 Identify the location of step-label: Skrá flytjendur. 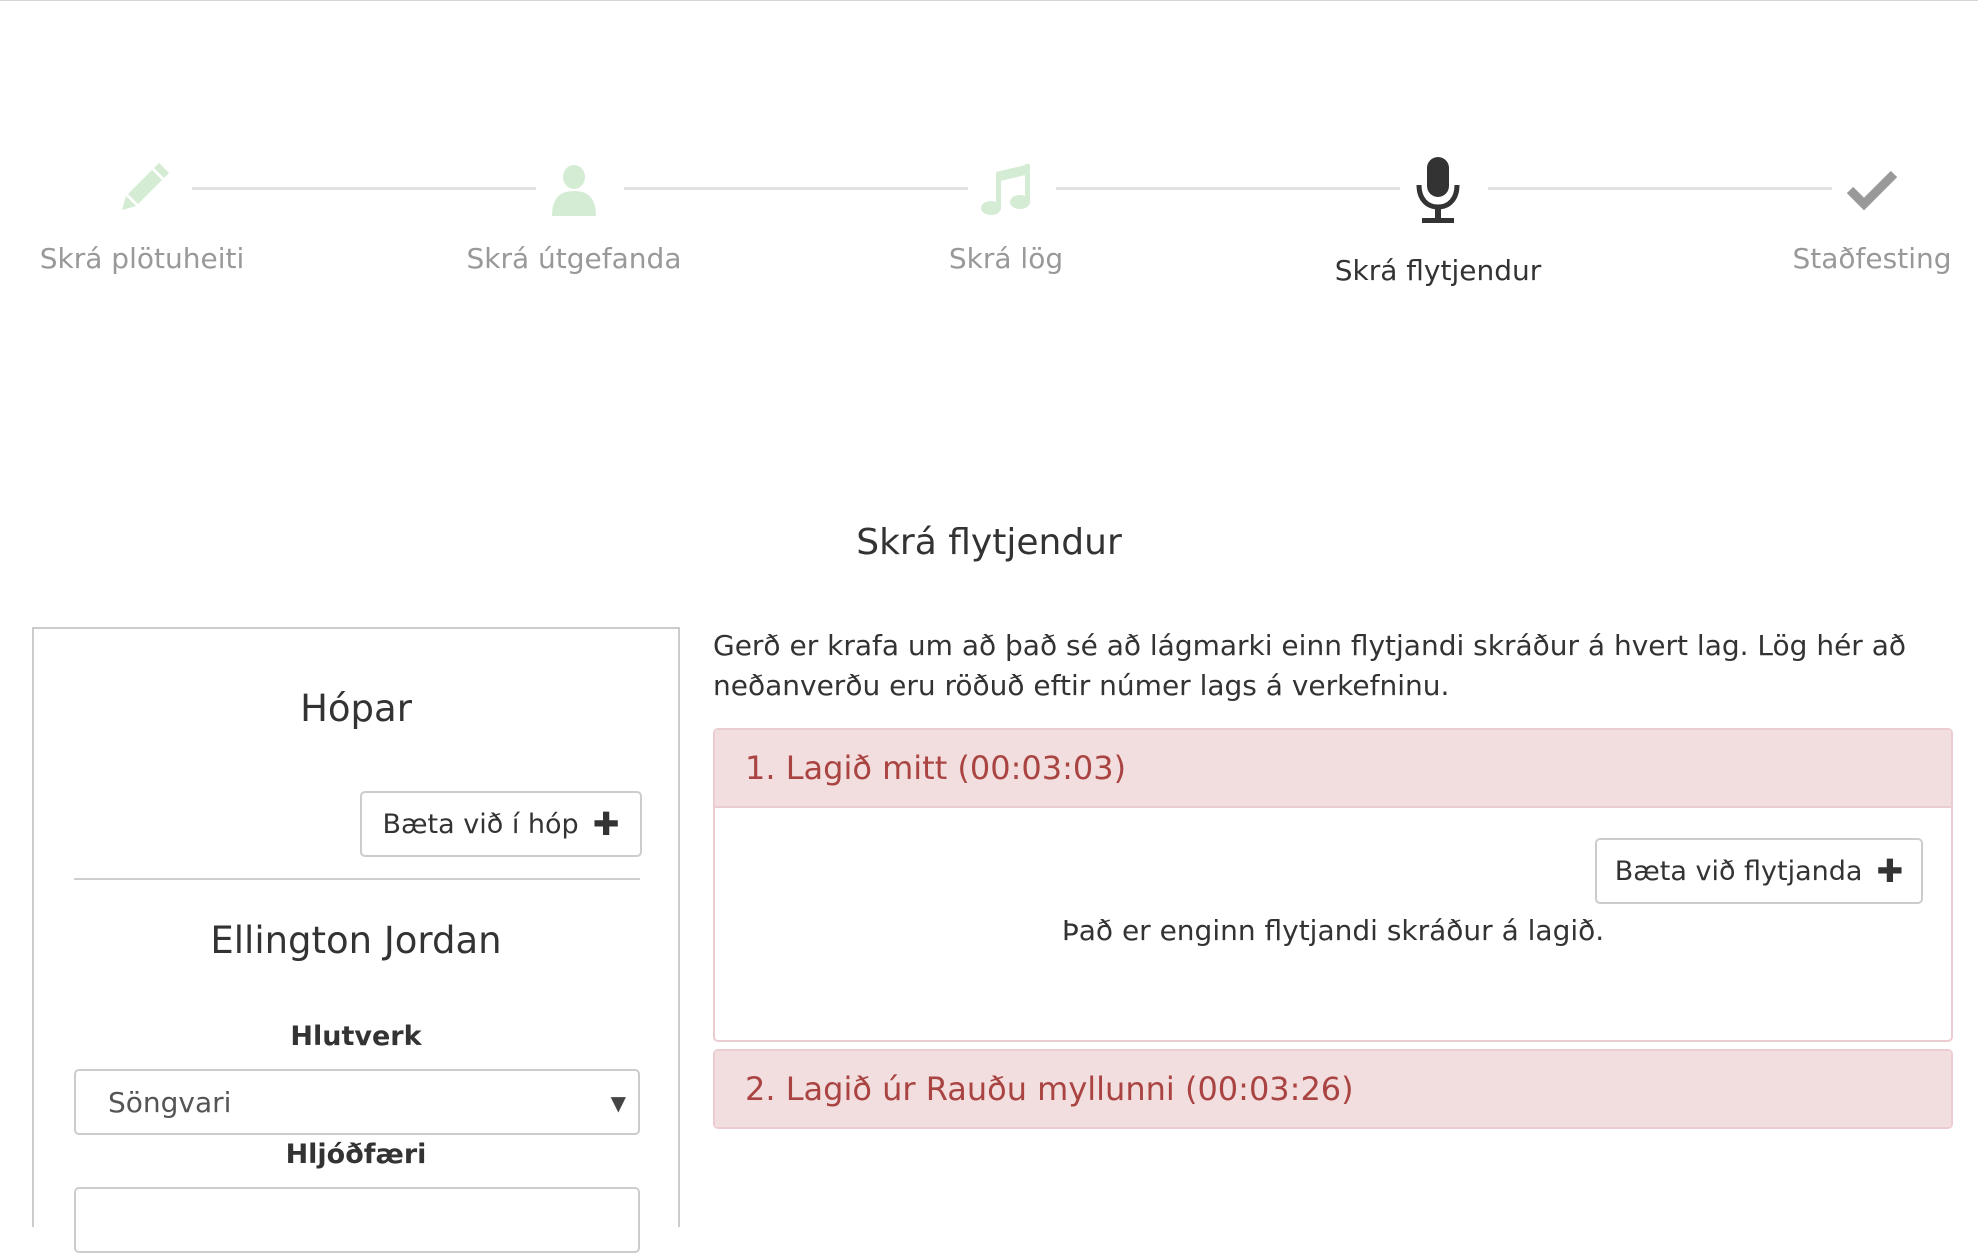
(1438, 270).